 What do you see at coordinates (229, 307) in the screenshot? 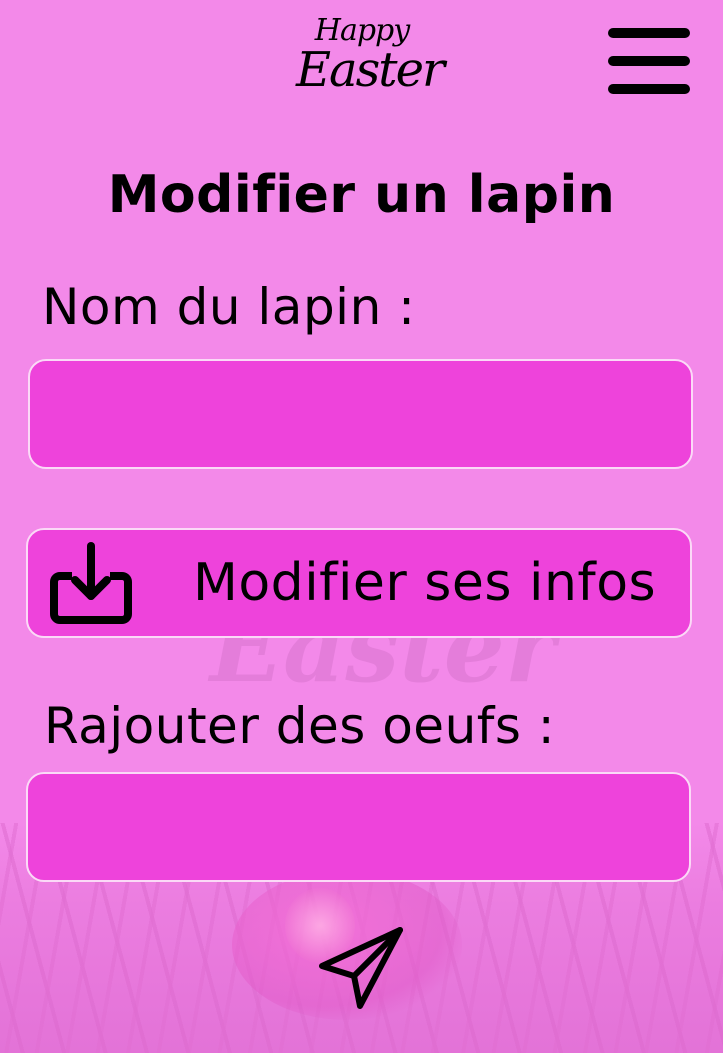
I see `rabbit-name-label: Nom du lapin :` at bounding box center [229, 307].